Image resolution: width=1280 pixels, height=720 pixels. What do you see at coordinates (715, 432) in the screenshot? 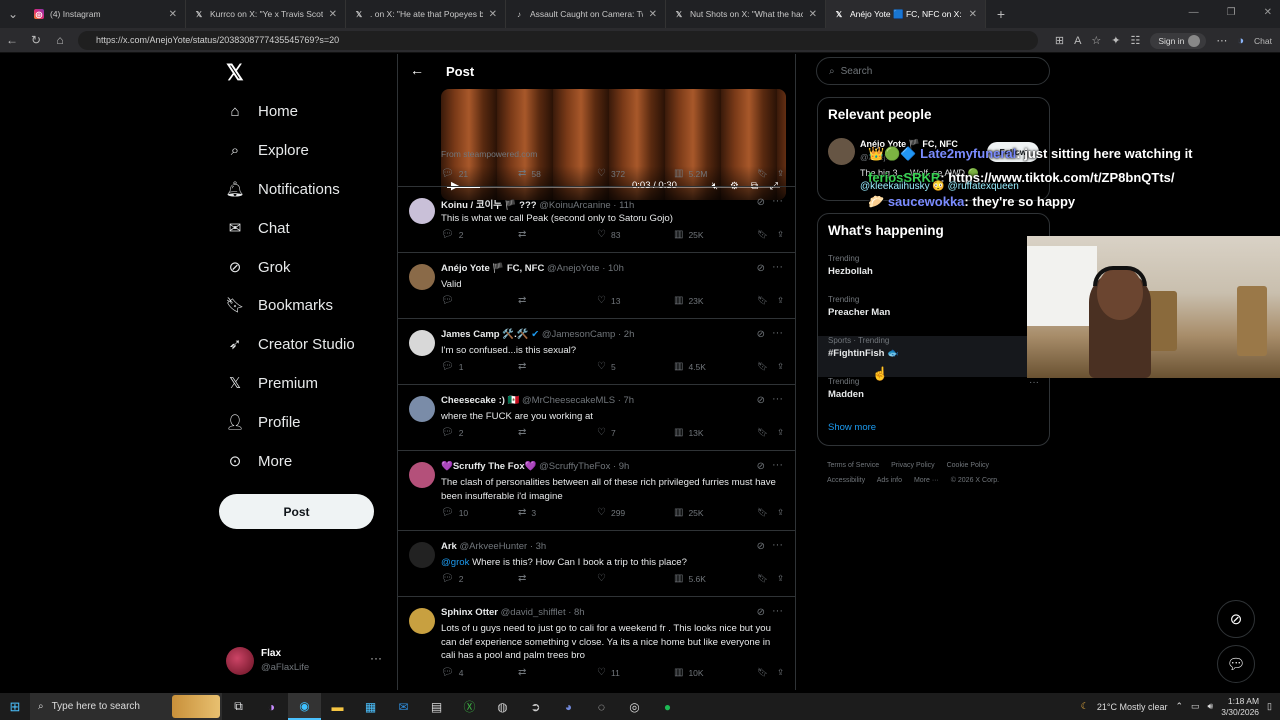
I see `views-button: ▥ 13K` at bounding box center [715, 432].